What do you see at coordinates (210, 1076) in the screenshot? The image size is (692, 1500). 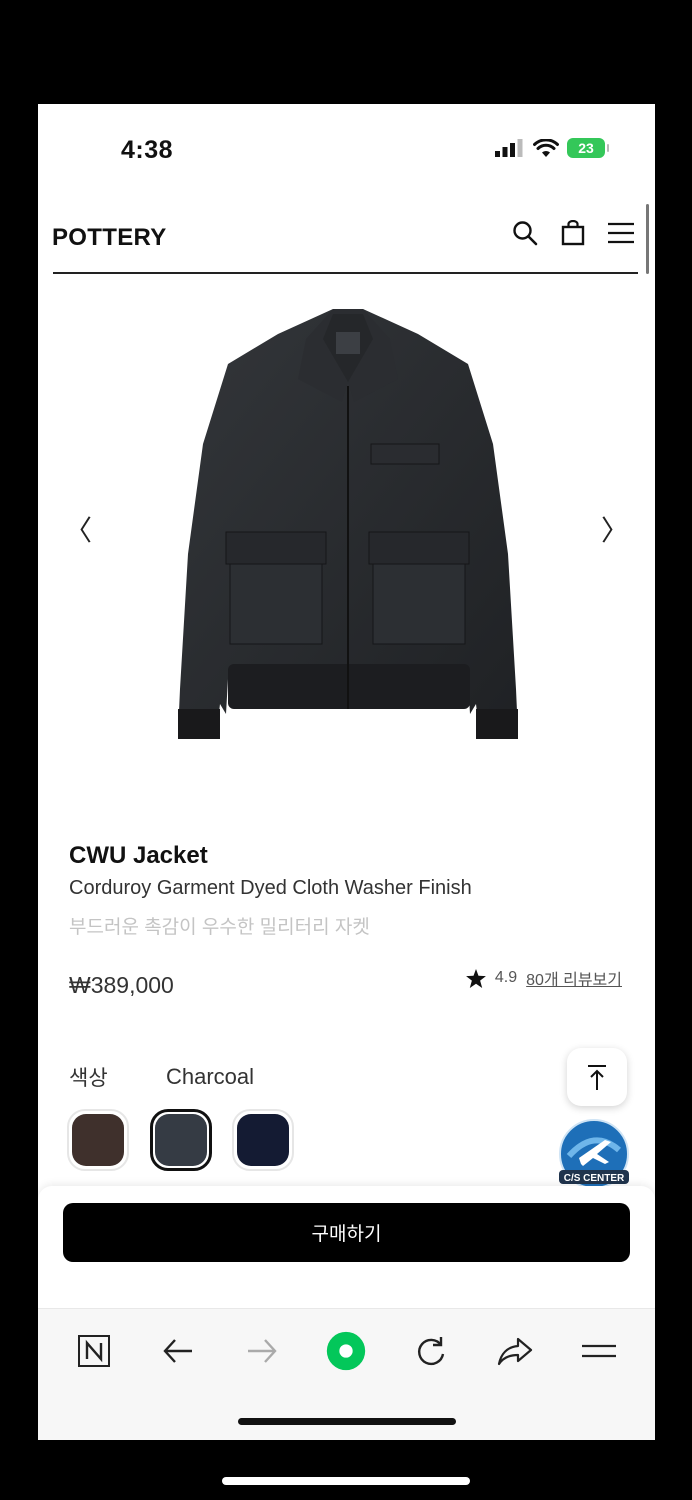 I see `selected-color: Charcoal` at bounding box center [210, 1076].